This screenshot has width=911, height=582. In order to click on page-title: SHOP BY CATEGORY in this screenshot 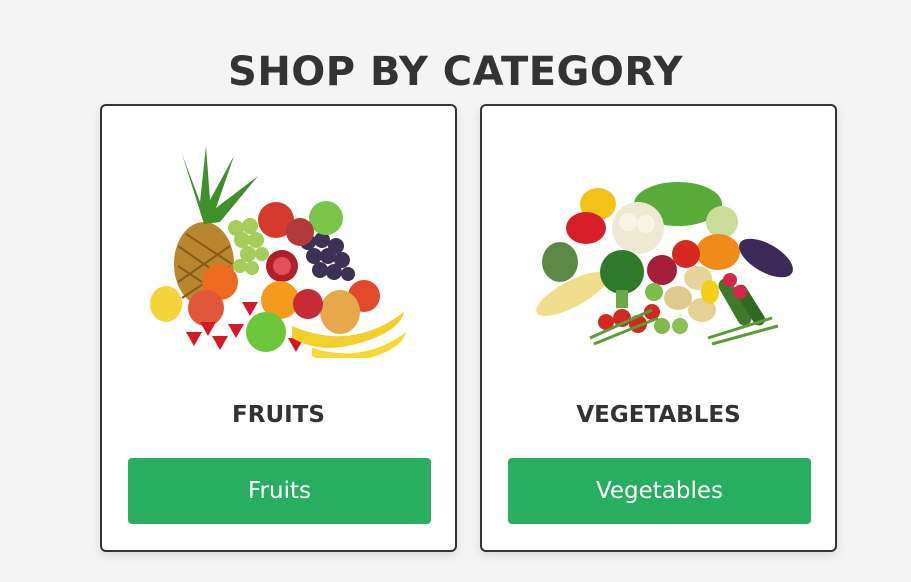, I will do `click(455, 71)`.